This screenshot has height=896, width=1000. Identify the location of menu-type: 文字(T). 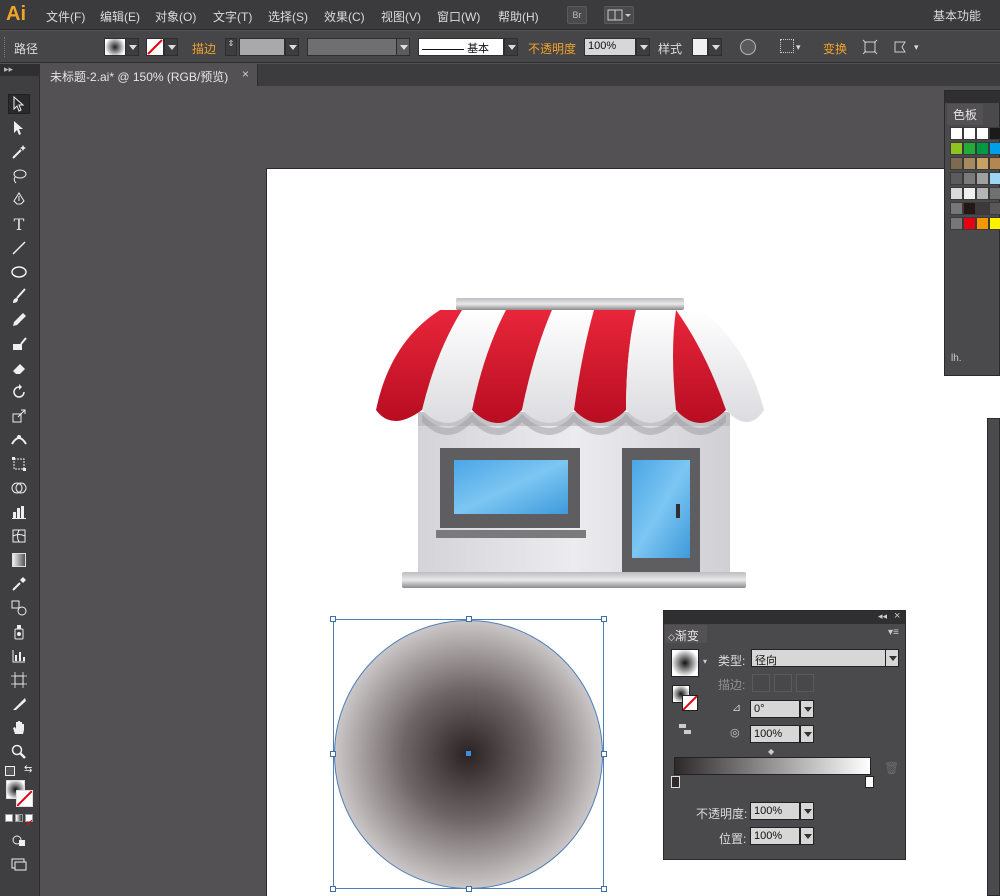
(232, 16).